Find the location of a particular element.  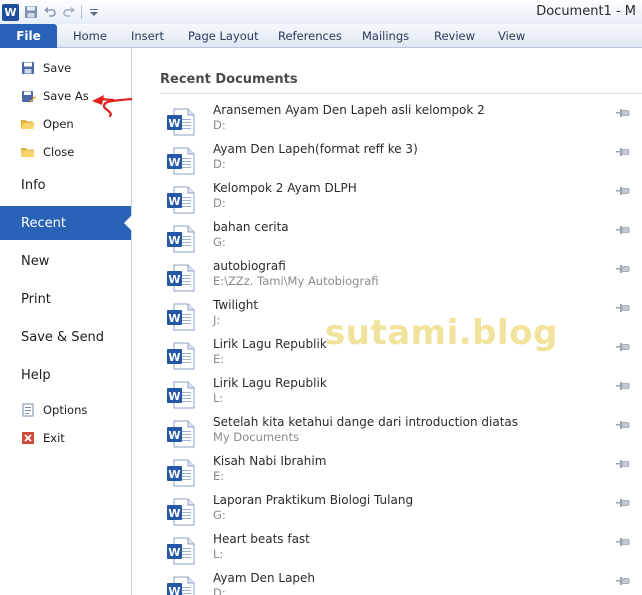

redo-icon is located at coordinates (69, 12).